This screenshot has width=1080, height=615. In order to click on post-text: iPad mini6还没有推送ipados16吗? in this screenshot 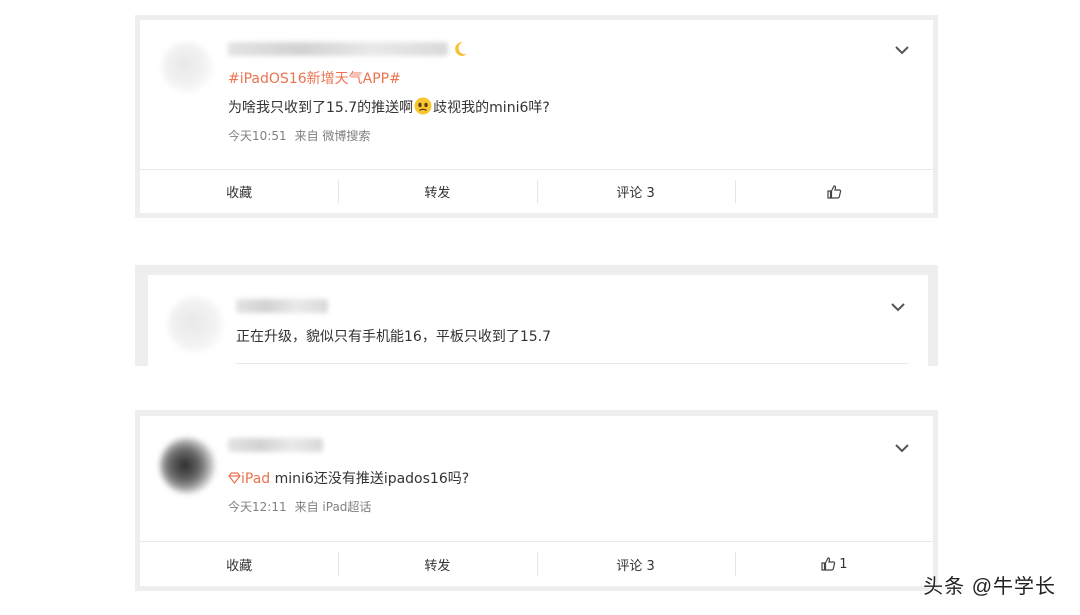, I will do `click(348, 478)`.